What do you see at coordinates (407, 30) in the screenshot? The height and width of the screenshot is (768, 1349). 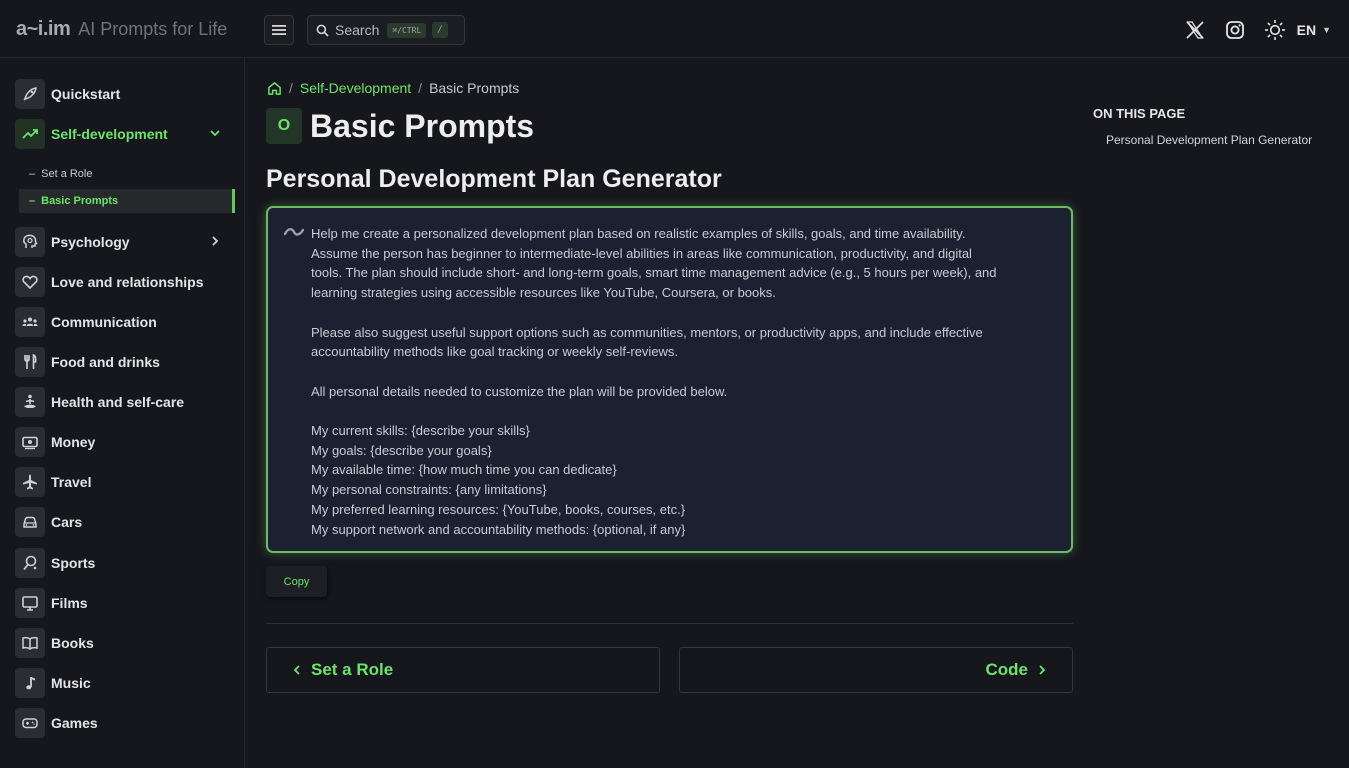 I see `search-shortcut: ⌘/CTRL` at bounding box center [407, 30].